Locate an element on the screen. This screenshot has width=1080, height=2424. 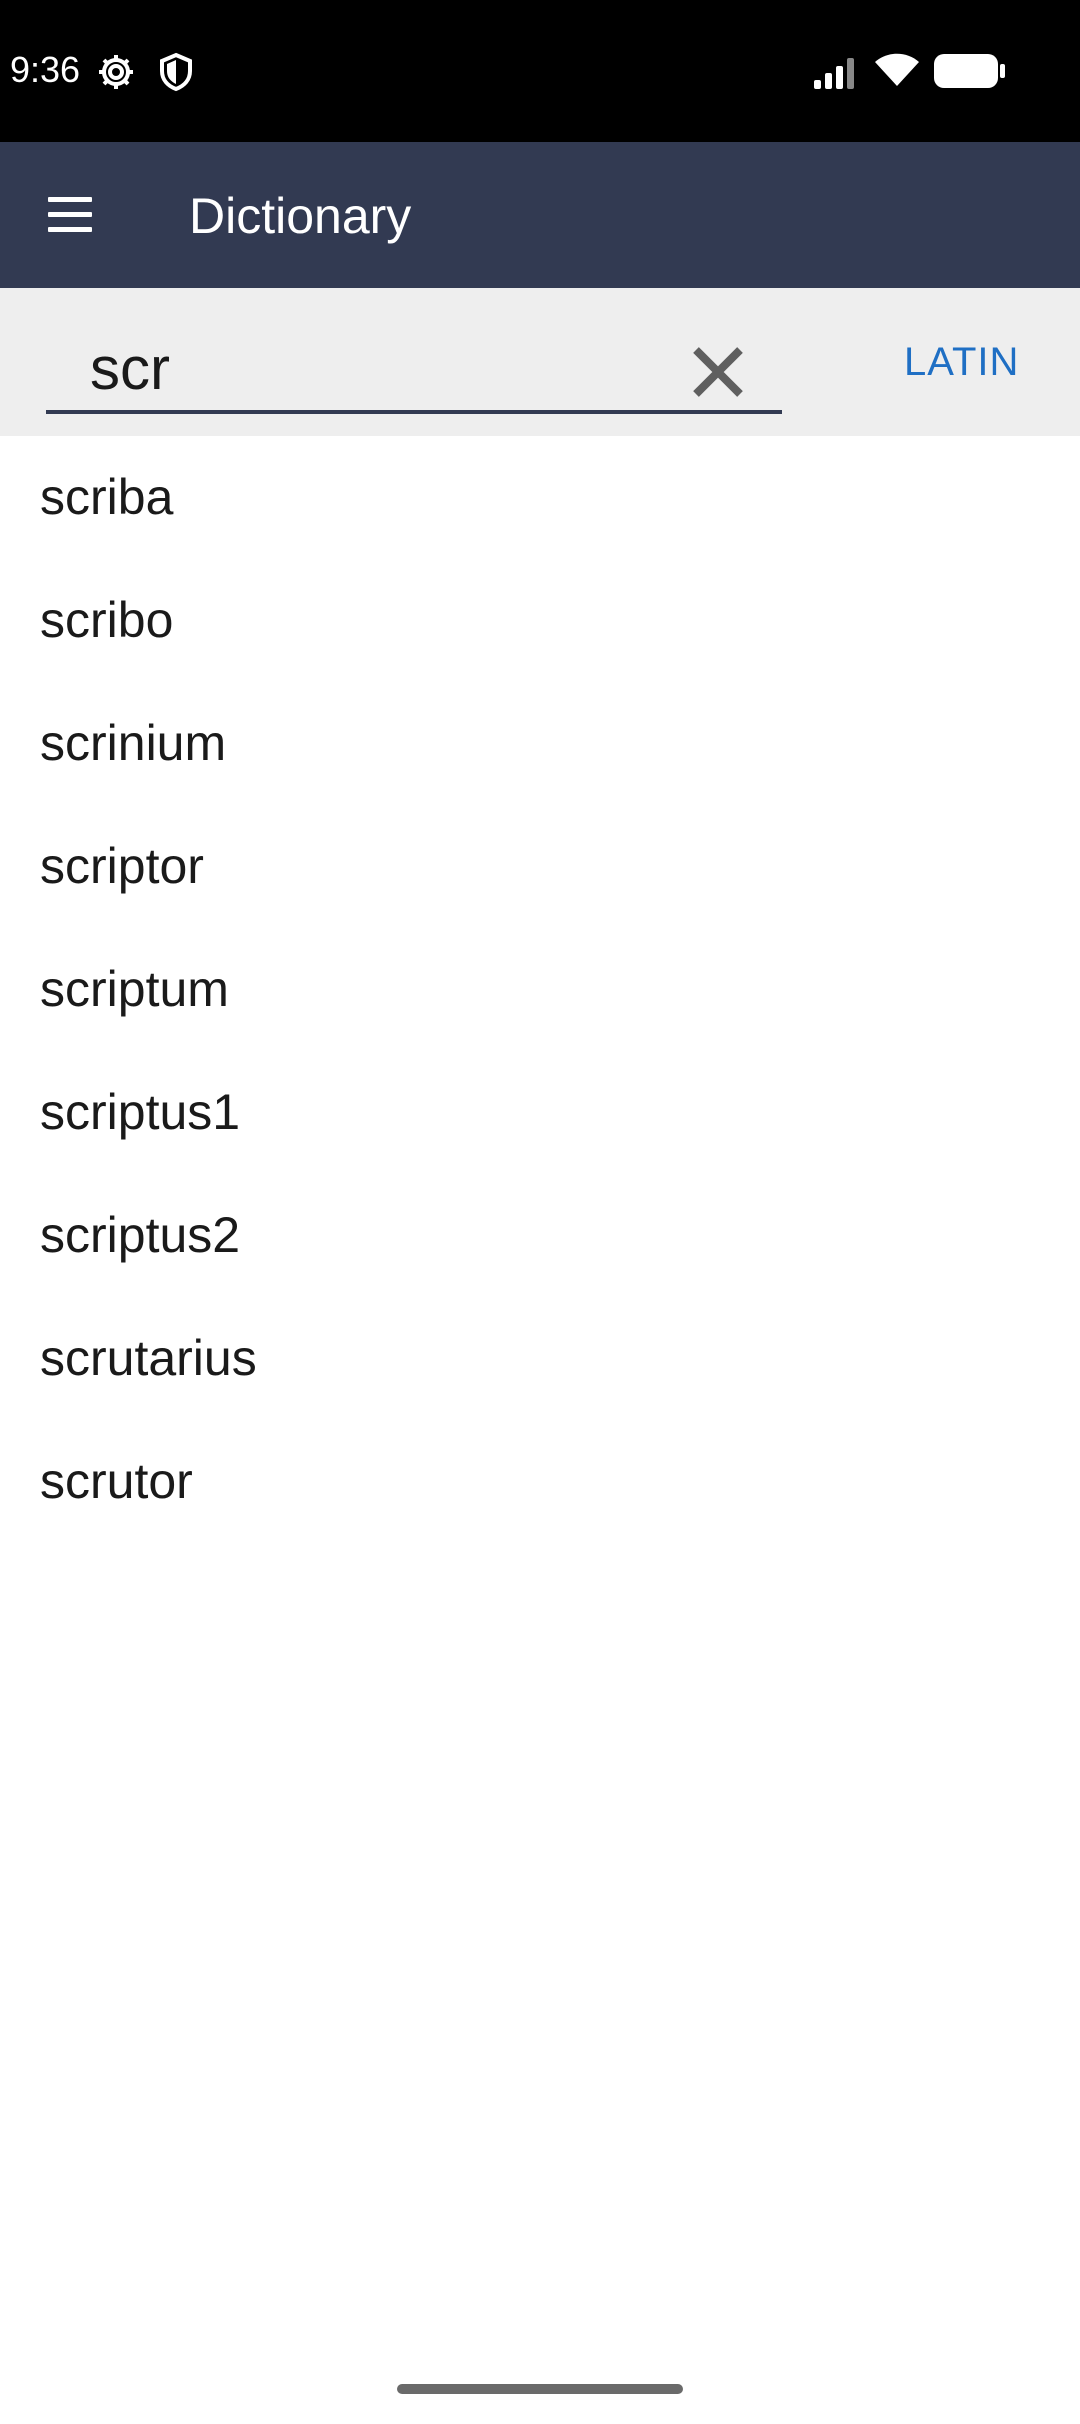
list-item: scriptor is located at coordinates (540, 866).